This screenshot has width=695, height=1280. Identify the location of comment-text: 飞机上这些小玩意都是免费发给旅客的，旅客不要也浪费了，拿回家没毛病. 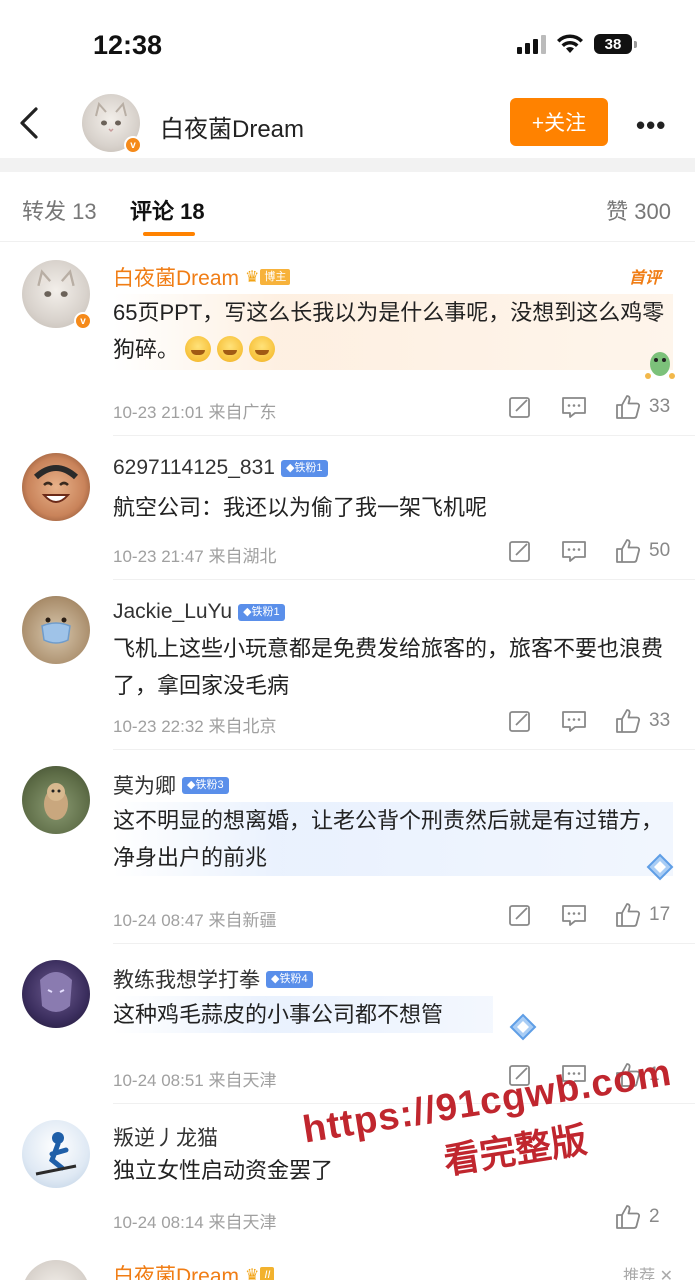
(388, 667).